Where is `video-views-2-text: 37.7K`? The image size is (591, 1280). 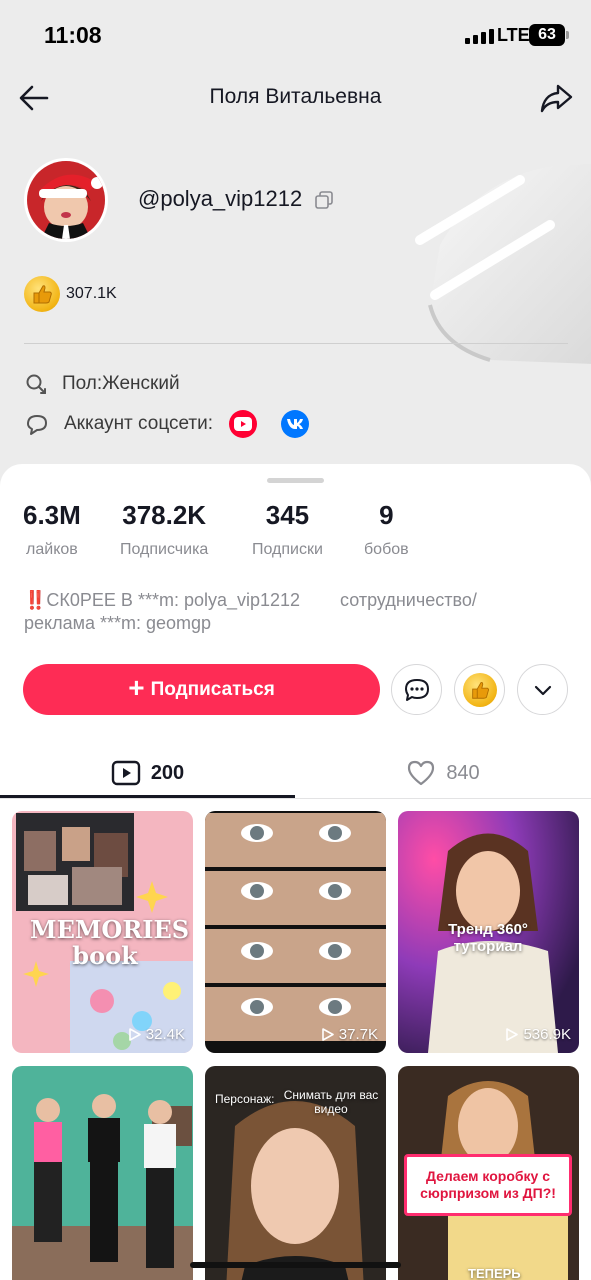 video-views-2-text: 37.7K is located at coordinates (358, 1034).